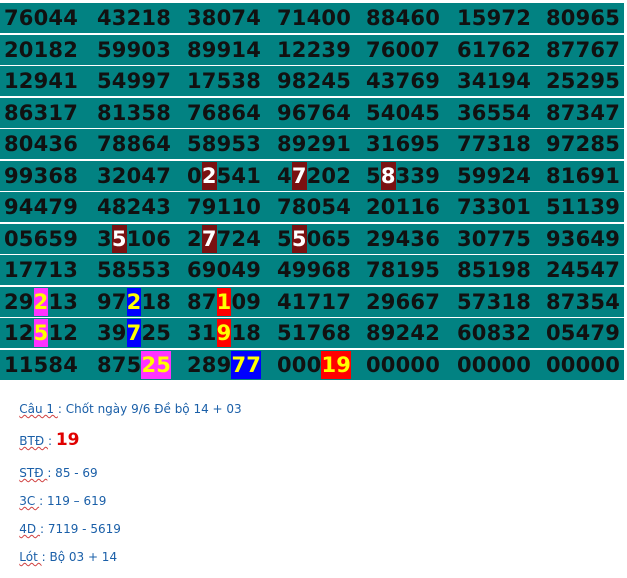 Image resolution: width=627 pixels, height=578 pixels. I want to click on grid-cell: 30775, so click(494, 238).